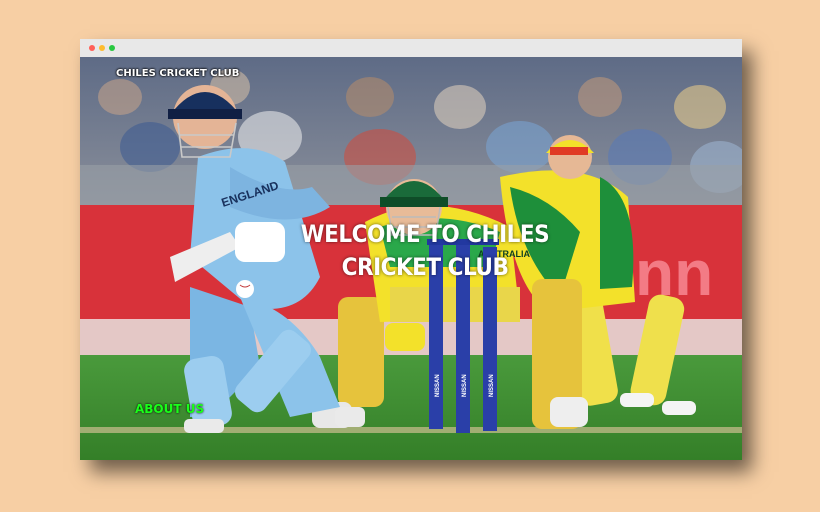 This screenshot has width=820, height=512. Describe the element at coordinates (92, 48) in the screenshot. I see `close-dot-icon` at that location.